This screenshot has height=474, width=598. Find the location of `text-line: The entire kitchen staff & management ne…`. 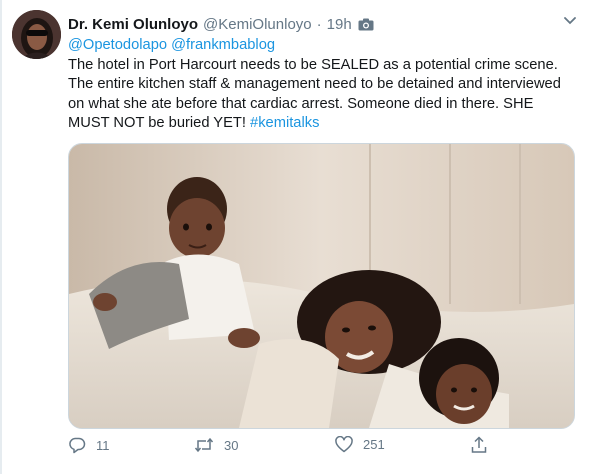

text-line: The entire kitchen staff & management ne… is located at coordinates (314, 84).